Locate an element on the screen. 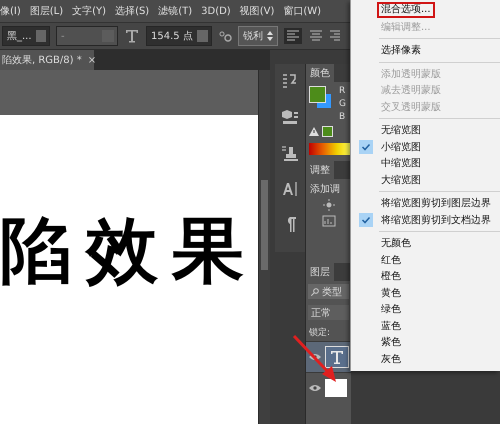 This screenshot has width=500, height=424. channel-label: G is located at coordinates (342, 104).